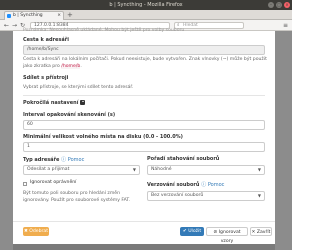 This screenshot has width=320, height=250. What do you see at coordinates (48, 169) in the screenshot?
I see `folder-type-value: Odesílat a přijímat` at bounding box center [48, 169].